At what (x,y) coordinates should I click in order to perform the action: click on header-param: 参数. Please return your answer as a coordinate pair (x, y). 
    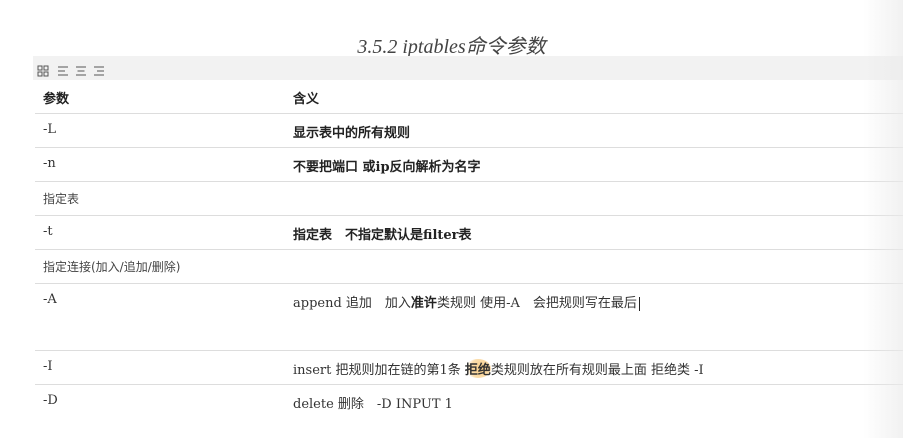
    Looking at the image, I should click on (56, 99).